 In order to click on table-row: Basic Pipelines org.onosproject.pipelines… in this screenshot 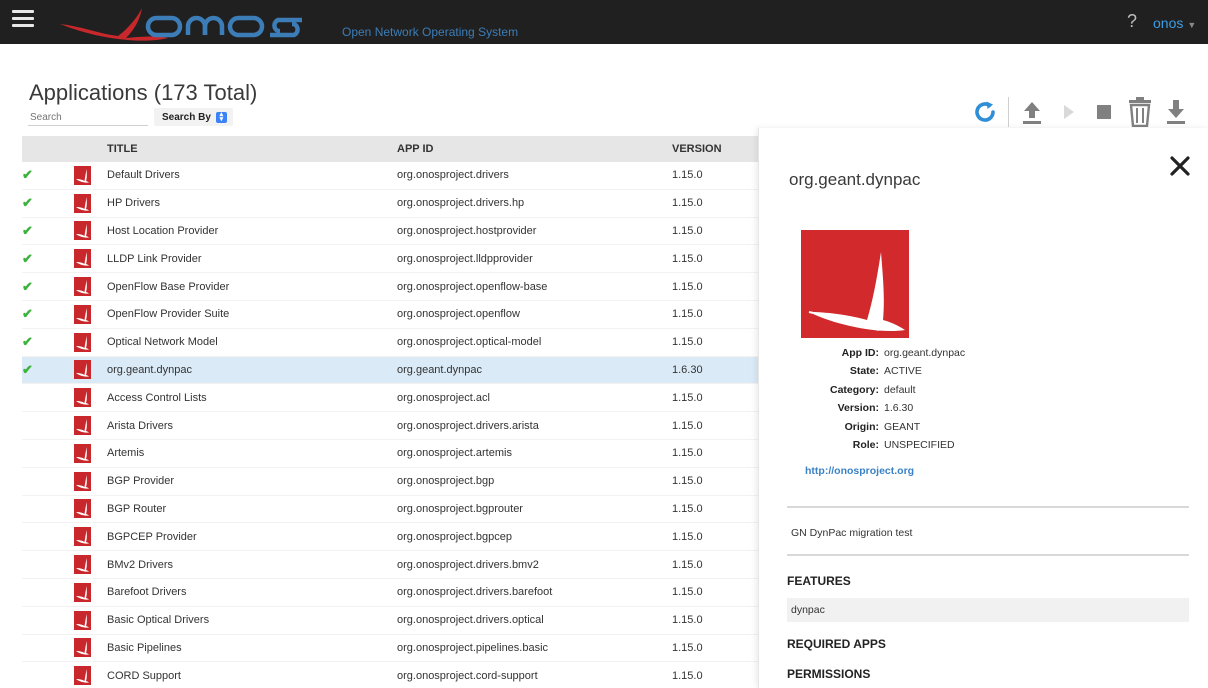, I will do `click(391, 648)`.